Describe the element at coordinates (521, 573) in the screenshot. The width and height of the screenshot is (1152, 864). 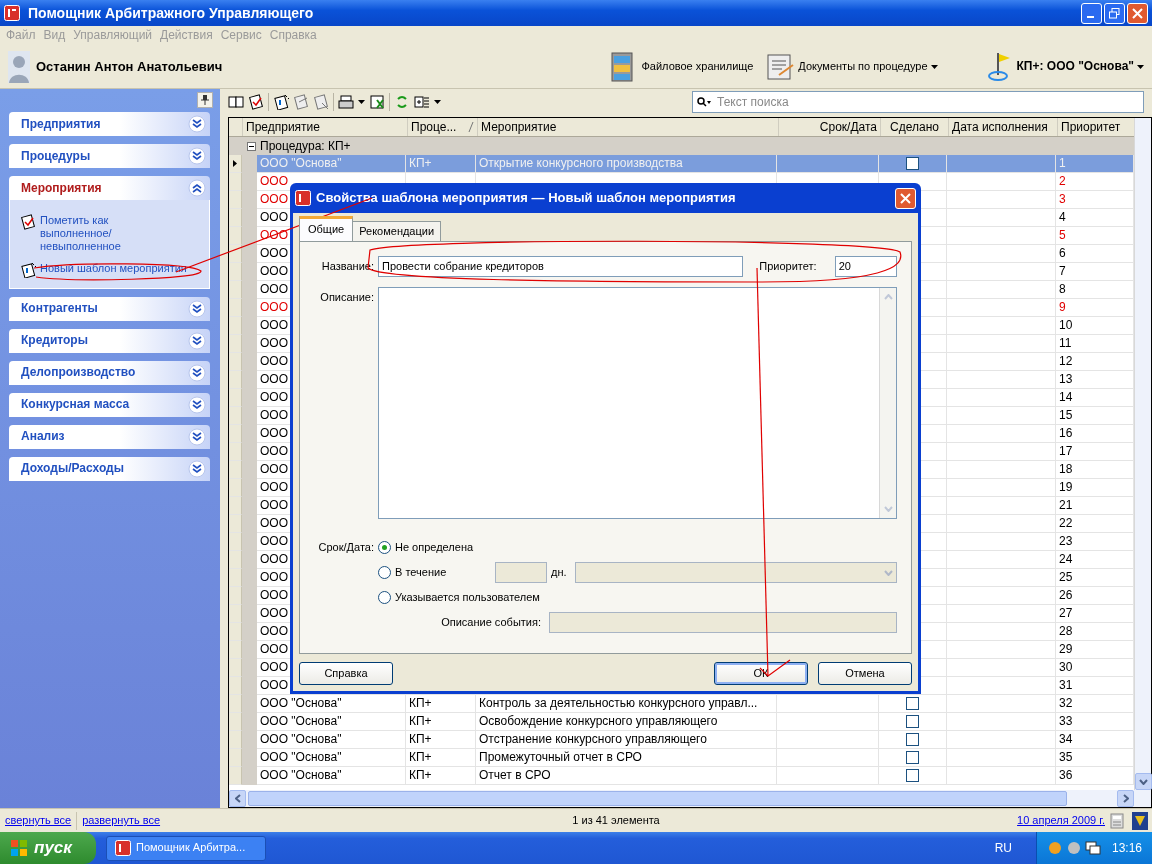
I see `days-field` at that location.